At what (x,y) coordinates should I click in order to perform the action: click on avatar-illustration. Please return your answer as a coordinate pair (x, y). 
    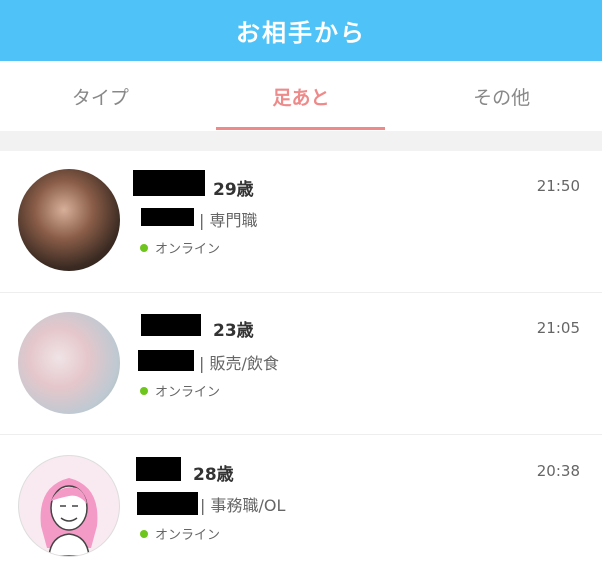
    Looking at the image, I should click on (69, 506).